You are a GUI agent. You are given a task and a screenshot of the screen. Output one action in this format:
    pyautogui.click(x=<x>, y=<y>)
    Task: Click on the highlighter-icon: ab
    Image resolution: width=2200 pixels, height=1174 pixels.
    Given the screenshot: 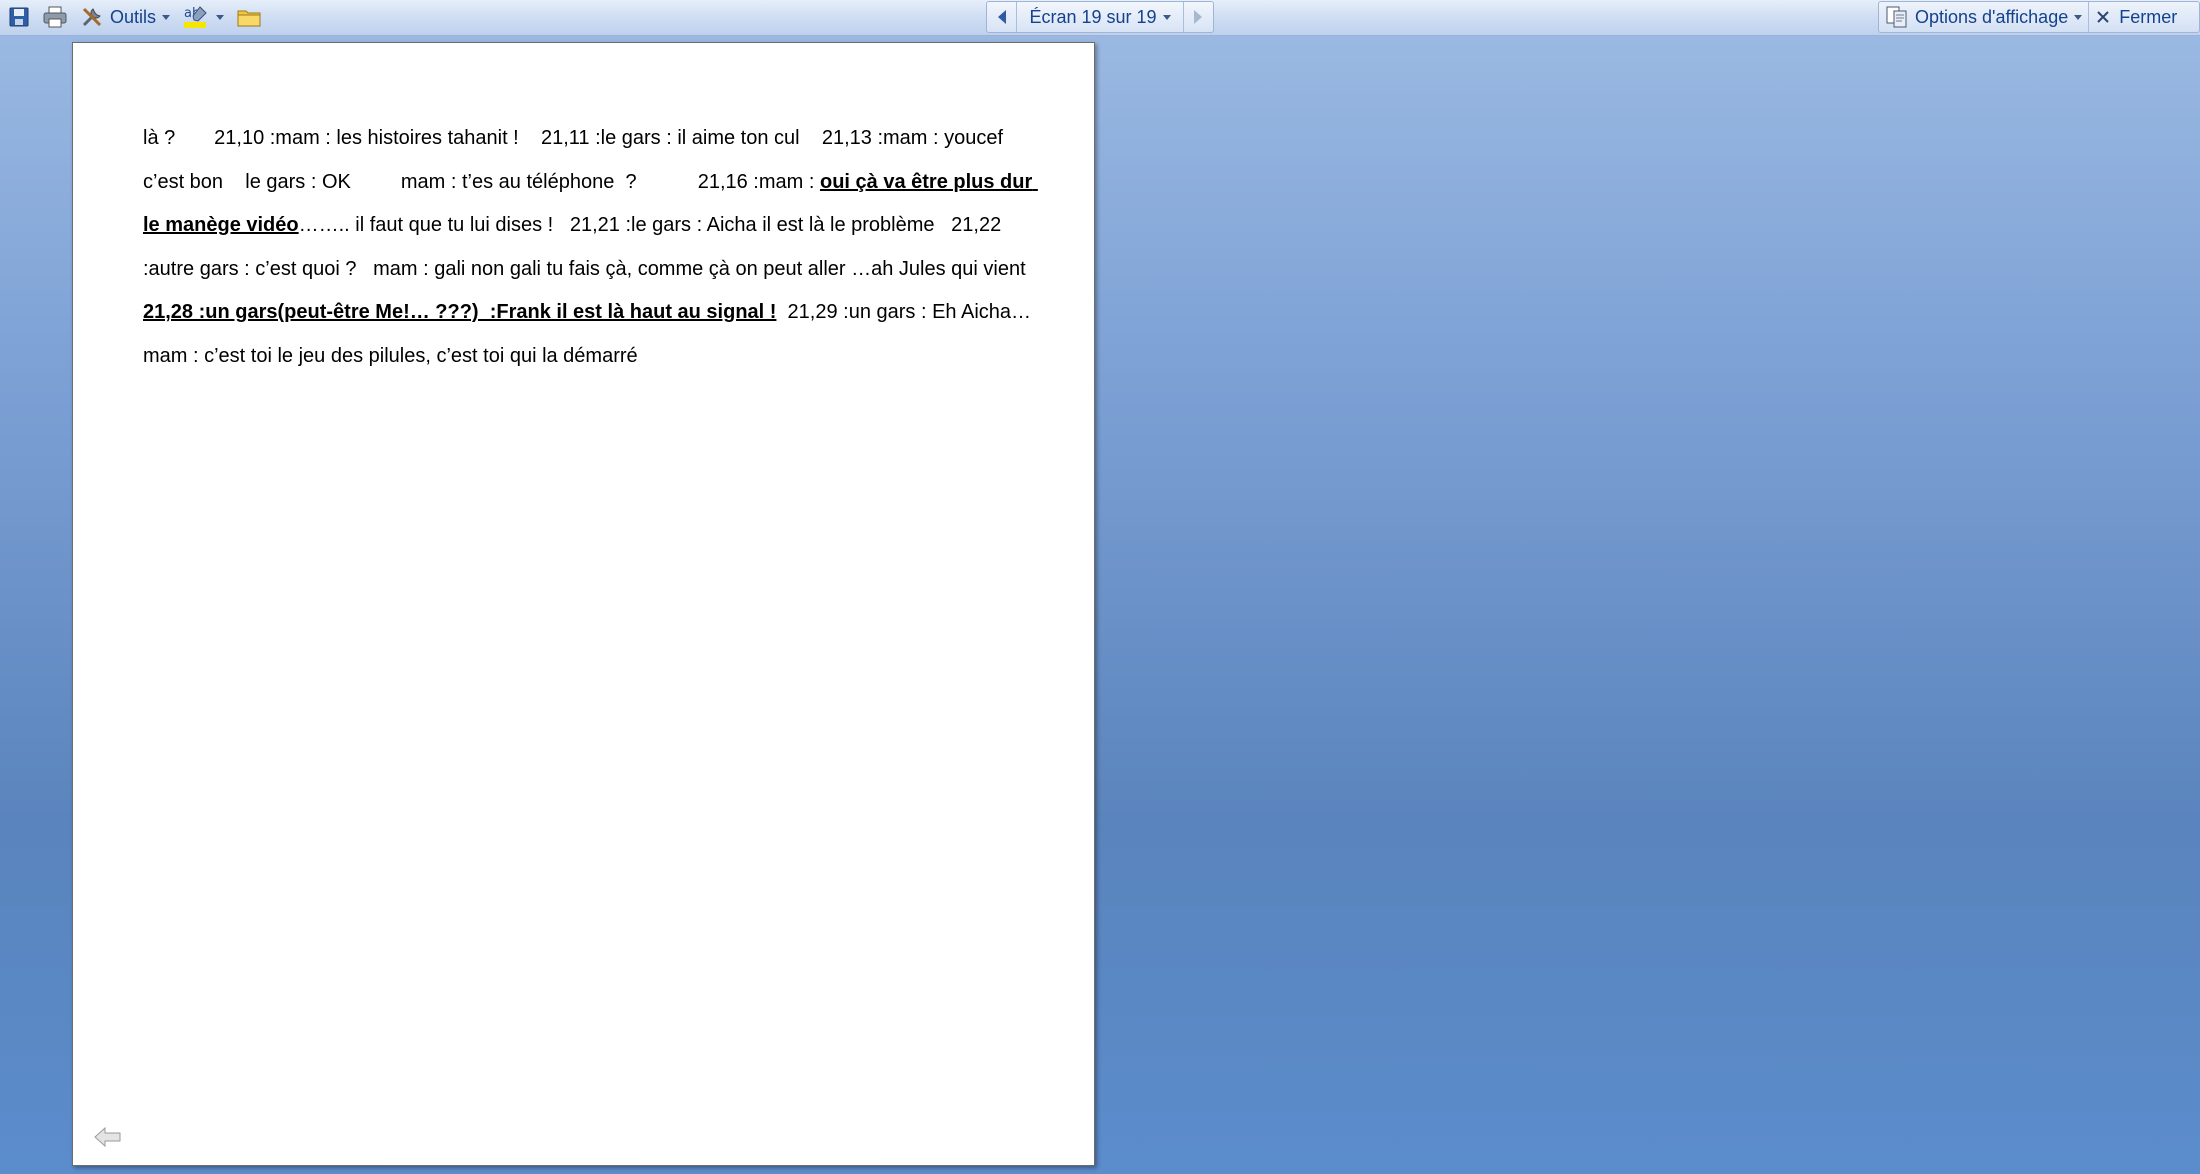 What is the action you would take?
    pyautogui.click(x=195, y=17)
    